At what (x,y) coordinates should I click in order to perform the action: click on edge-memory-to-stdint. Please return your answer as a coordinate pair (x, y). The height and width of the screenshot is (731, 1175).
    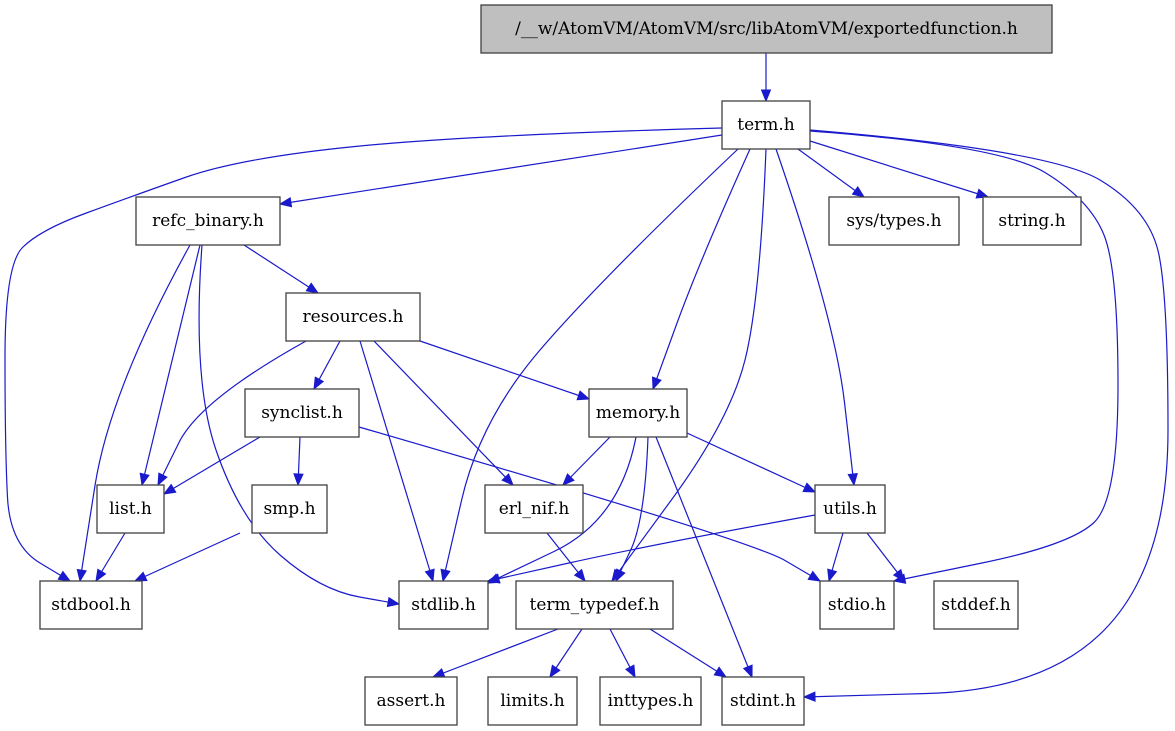
    Looking at the image, I should click on (704, 557).